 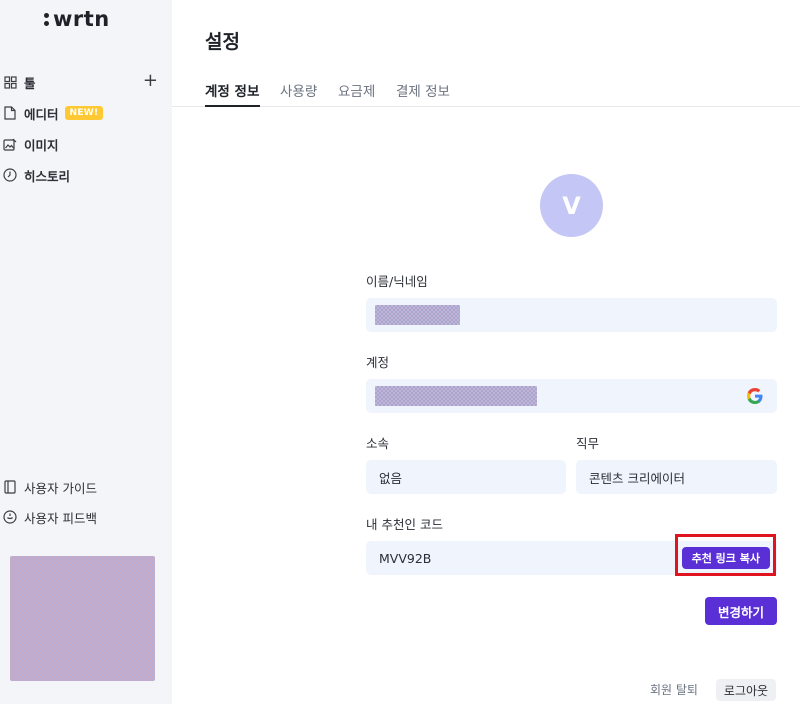 I want to click on sidebar-item-user-feedback: 사용자 피드백, so click(x=48, y=517).